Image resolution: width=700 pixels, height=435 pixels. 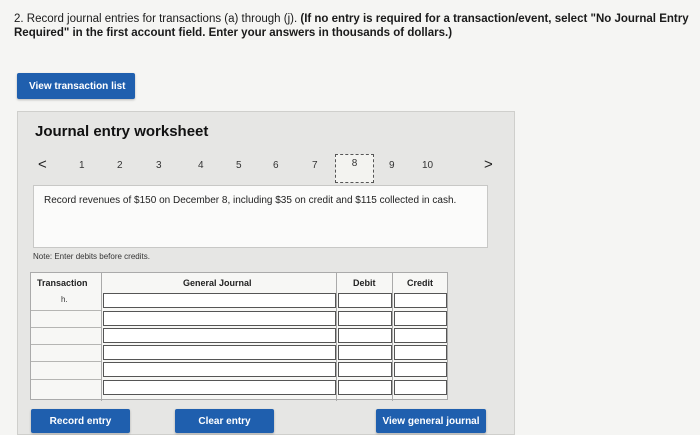 What do you see at coordinates (159, 165) in the screenshot?
I see `page-3: 3` at bounding box center [159, 165].